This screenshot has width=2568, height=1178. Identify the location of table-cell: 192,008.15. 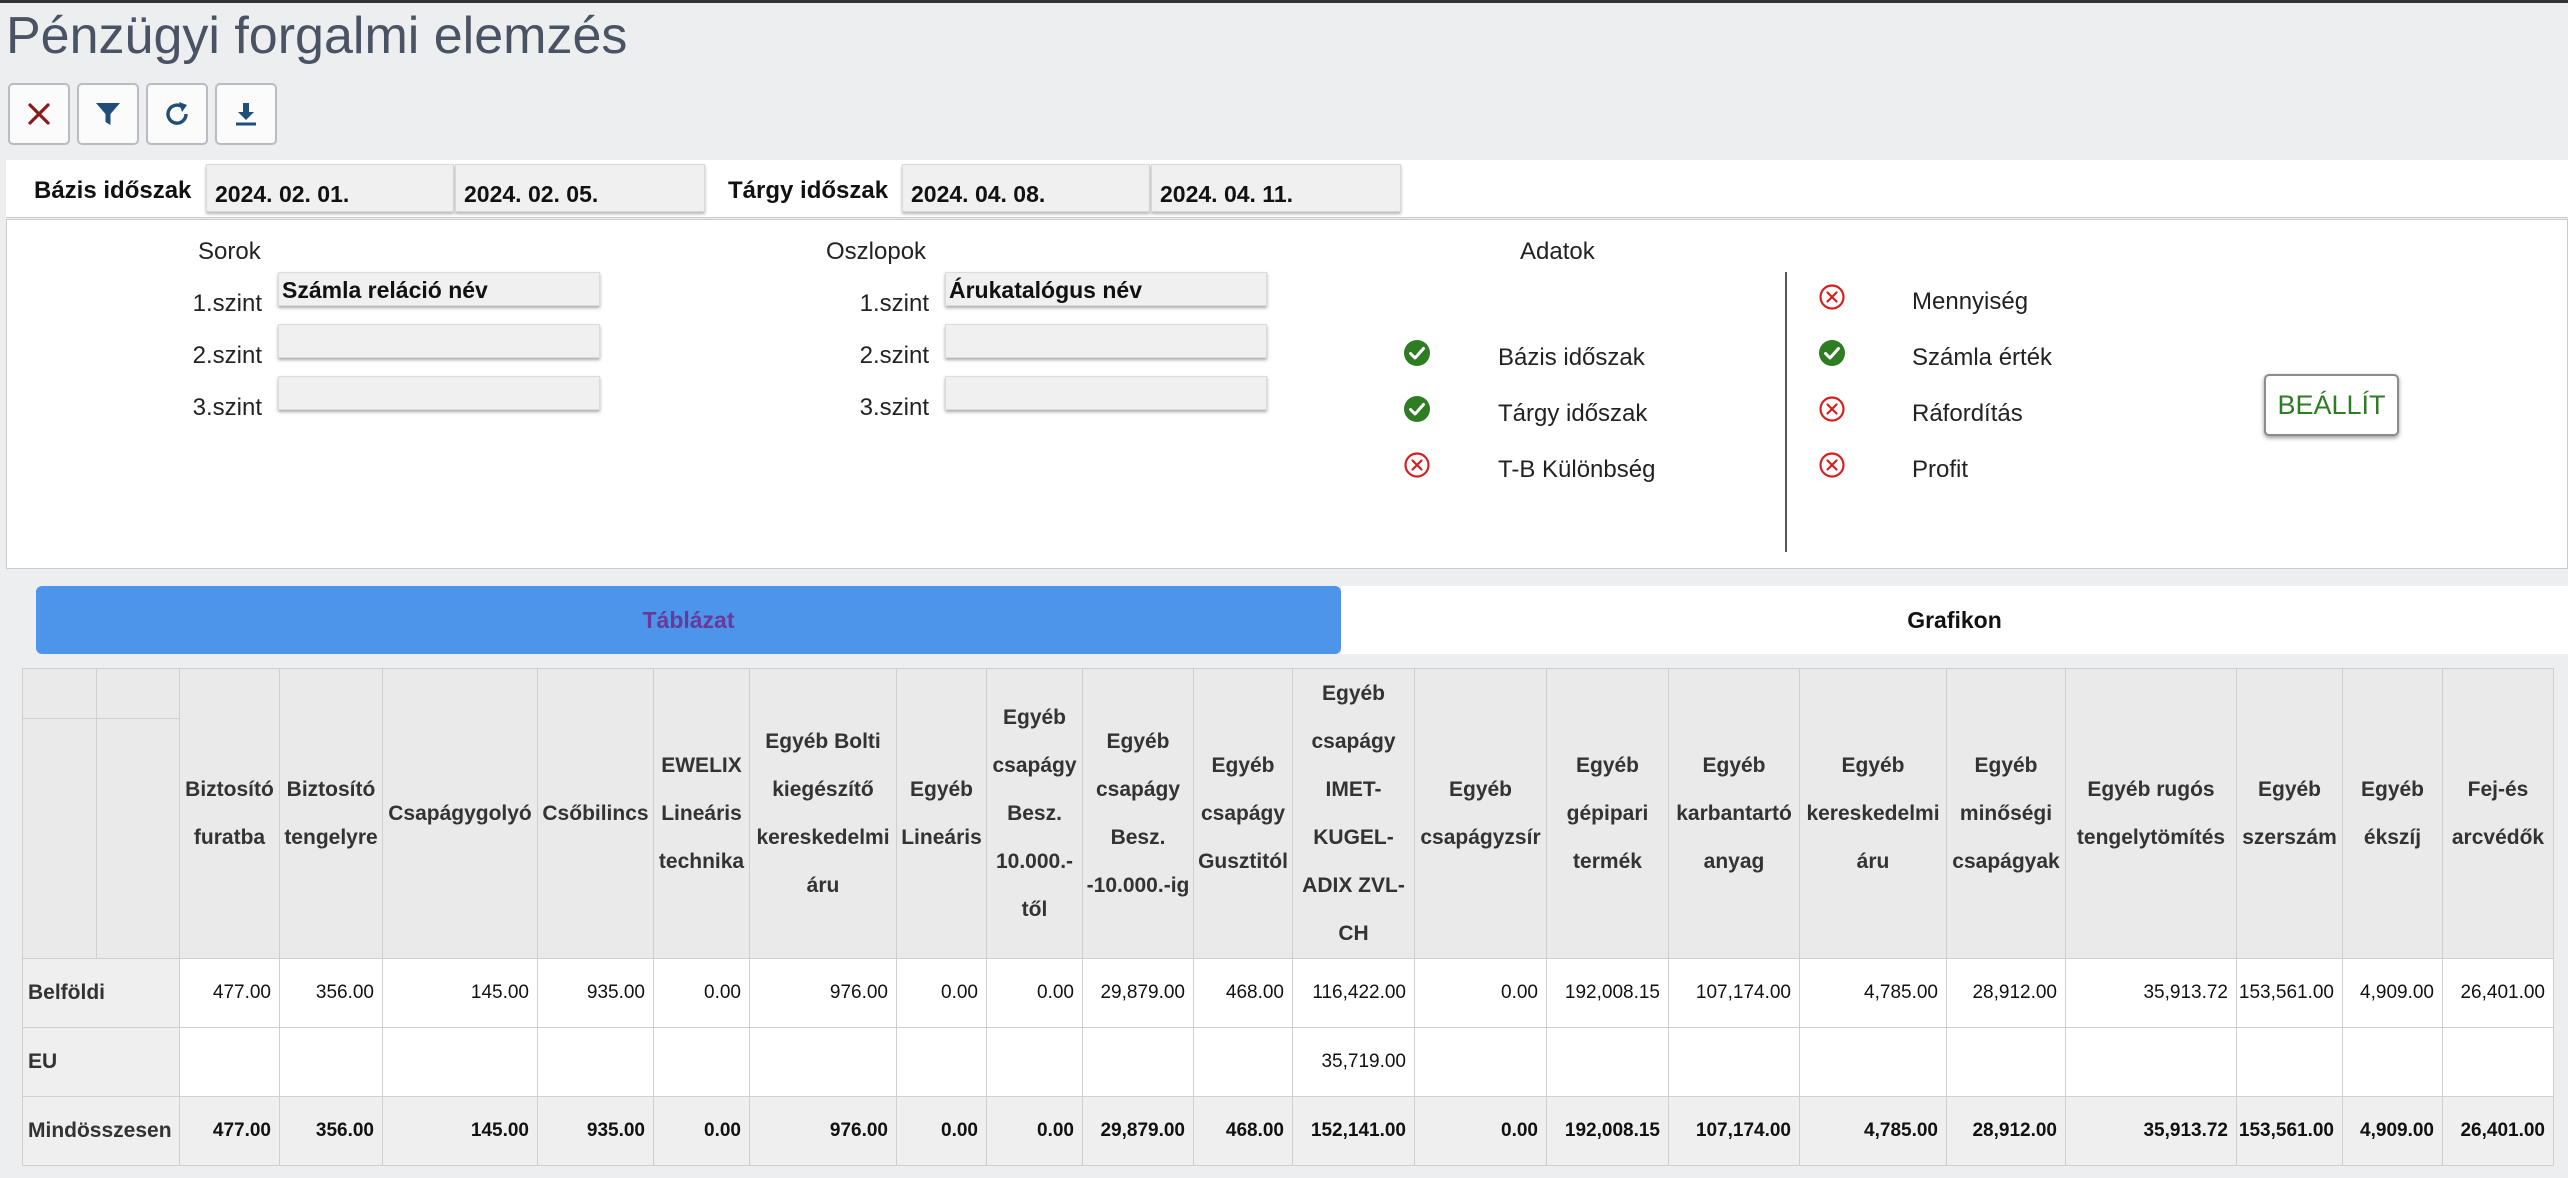
(1607, 1131).